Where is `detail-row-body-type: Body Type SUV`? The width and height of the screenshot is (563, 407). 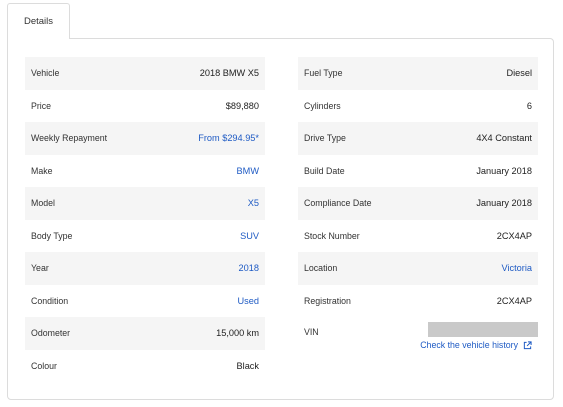 detail-row-body-type: Body Type SUV is located at coordinates (145, 236).